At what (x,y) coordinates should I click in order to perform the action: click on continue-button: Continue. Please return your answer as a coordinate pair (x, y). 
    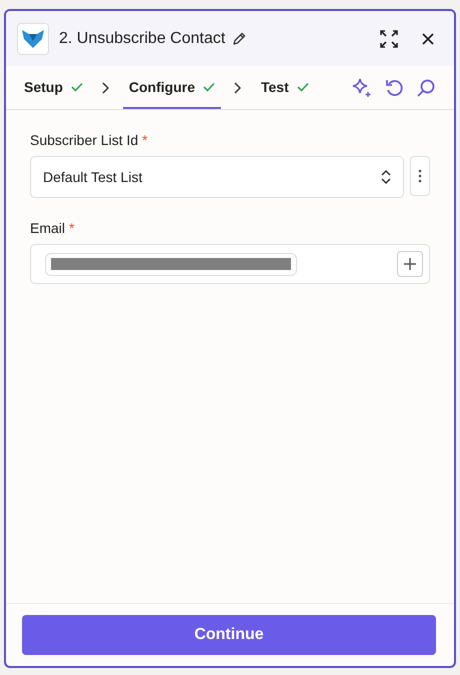
    Looking at the image, I should click on (229, 635).